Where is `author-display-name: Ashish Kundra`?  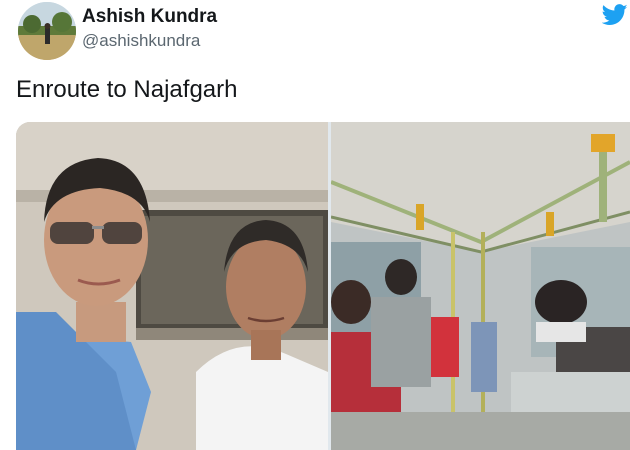 author-display-name: Ashish Kundra is located at coordinates (149, 17).